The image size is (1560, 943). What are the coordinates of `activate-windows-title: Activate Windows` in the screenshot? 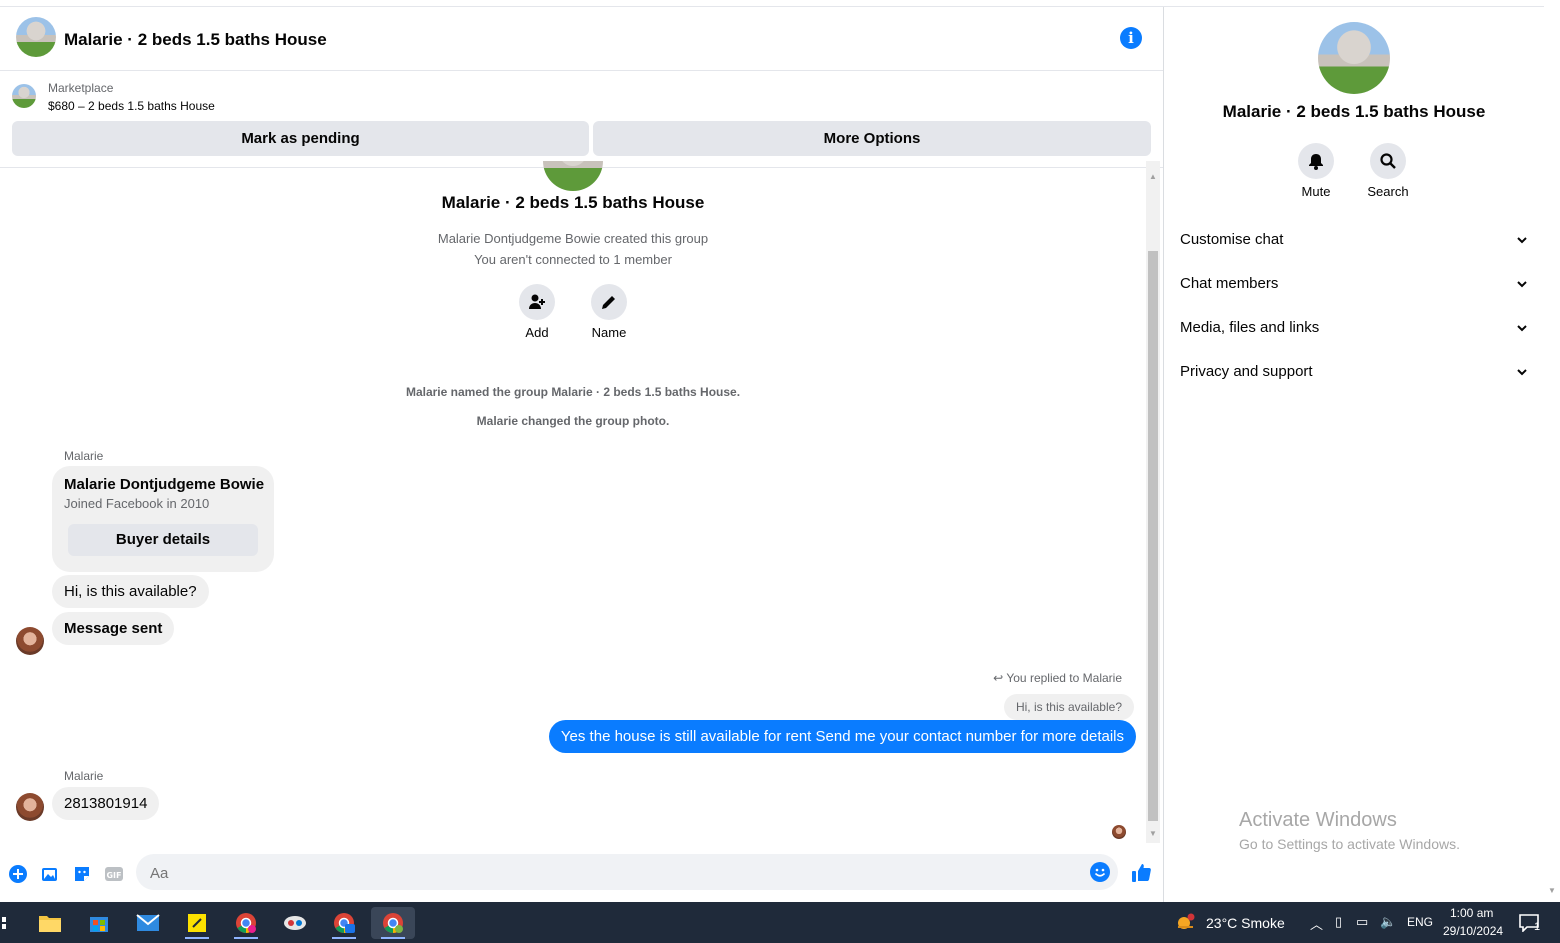 It's located at (1318, 820).